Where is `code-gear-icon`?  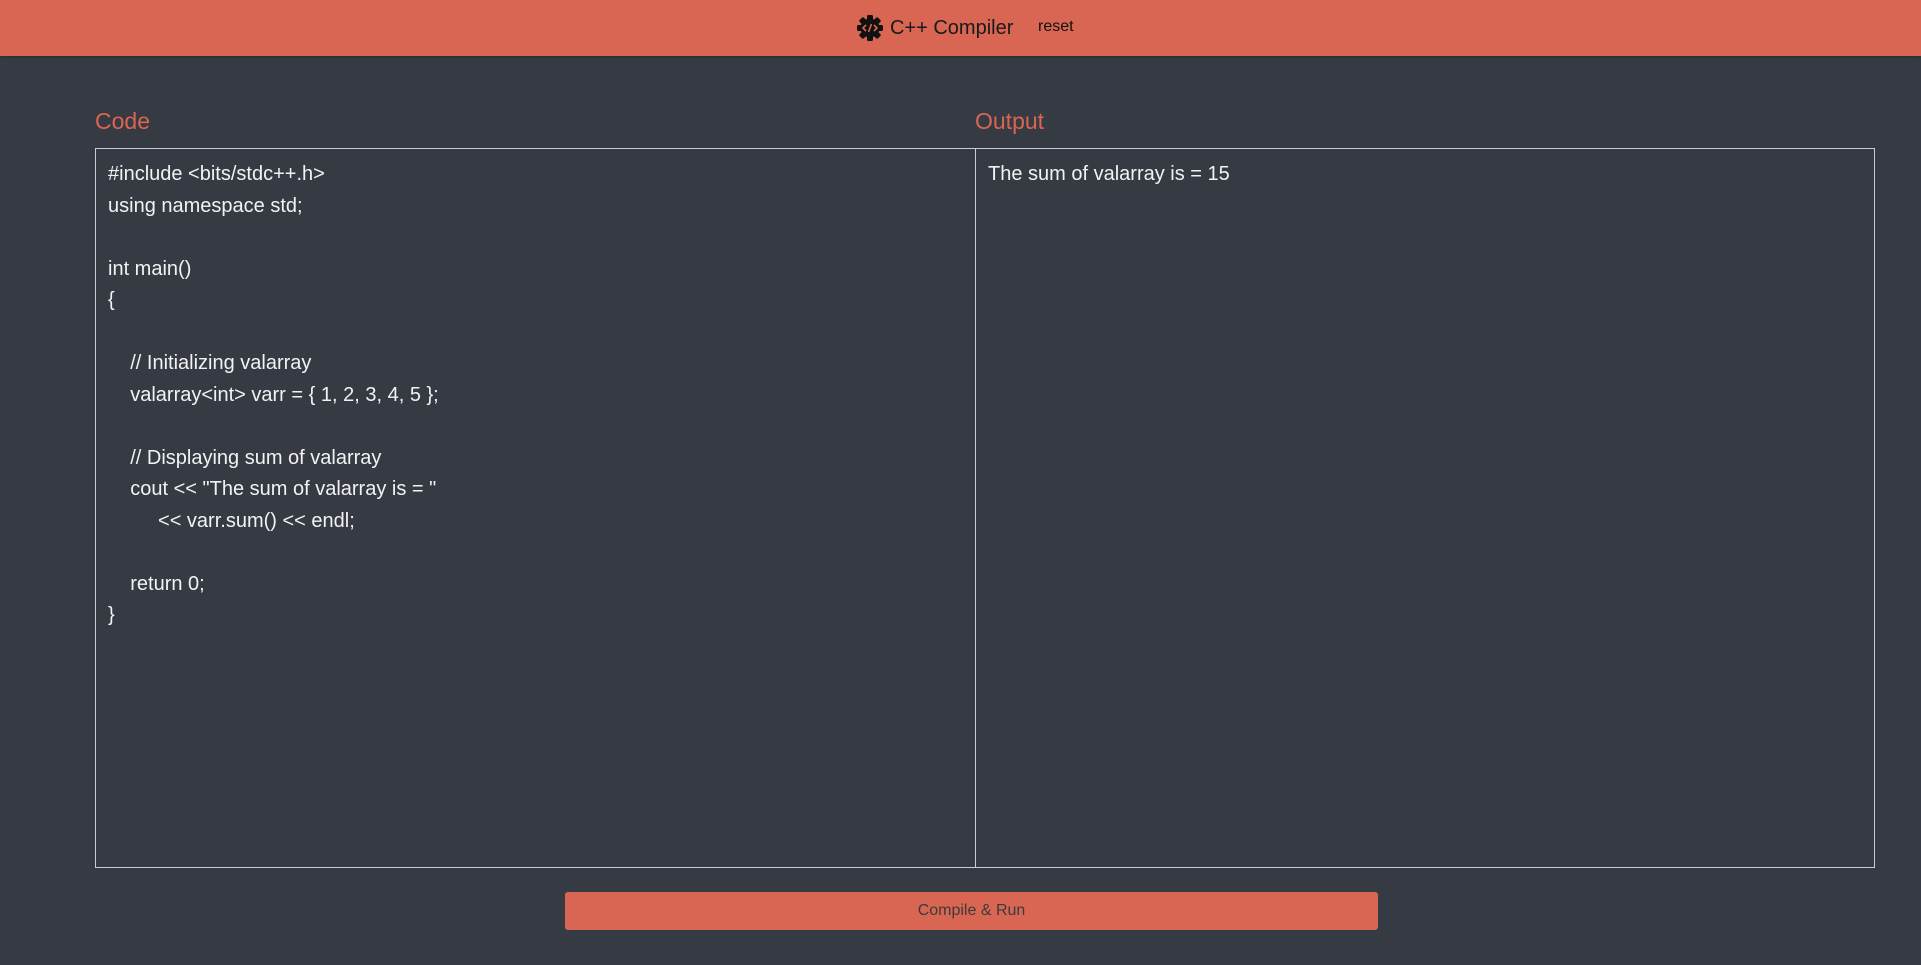
code-gear-icon is located at coordinates (870, 28).